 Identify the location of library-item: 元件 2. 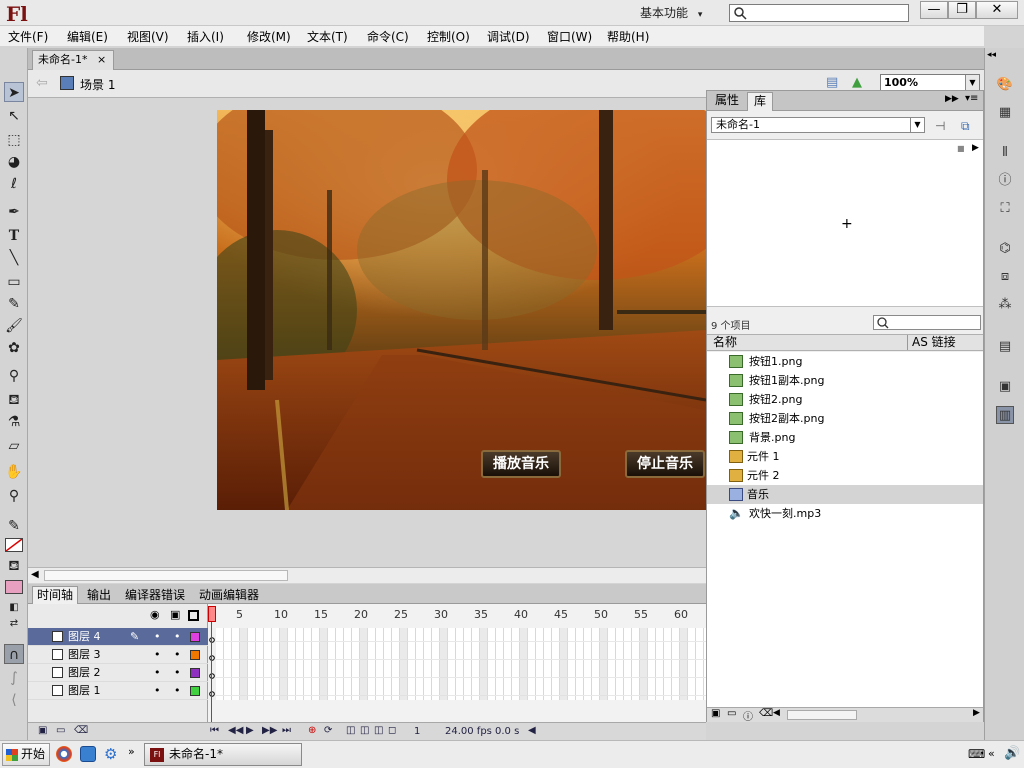
(845, 475).